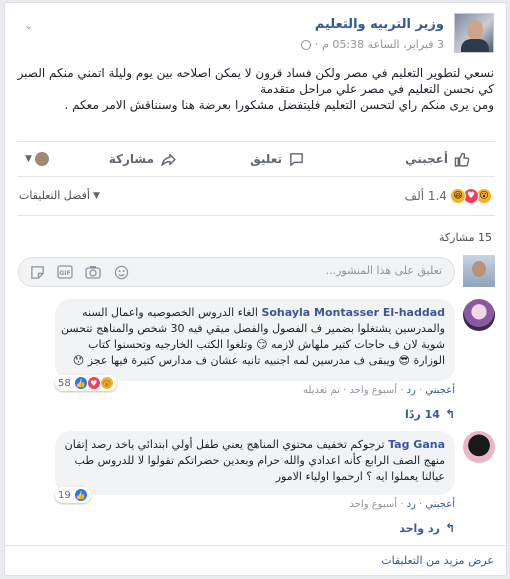 Image resolution: width=510 pixels, height=579 pixels. I want to click on share-label: مشاركة, so click(131, 159).